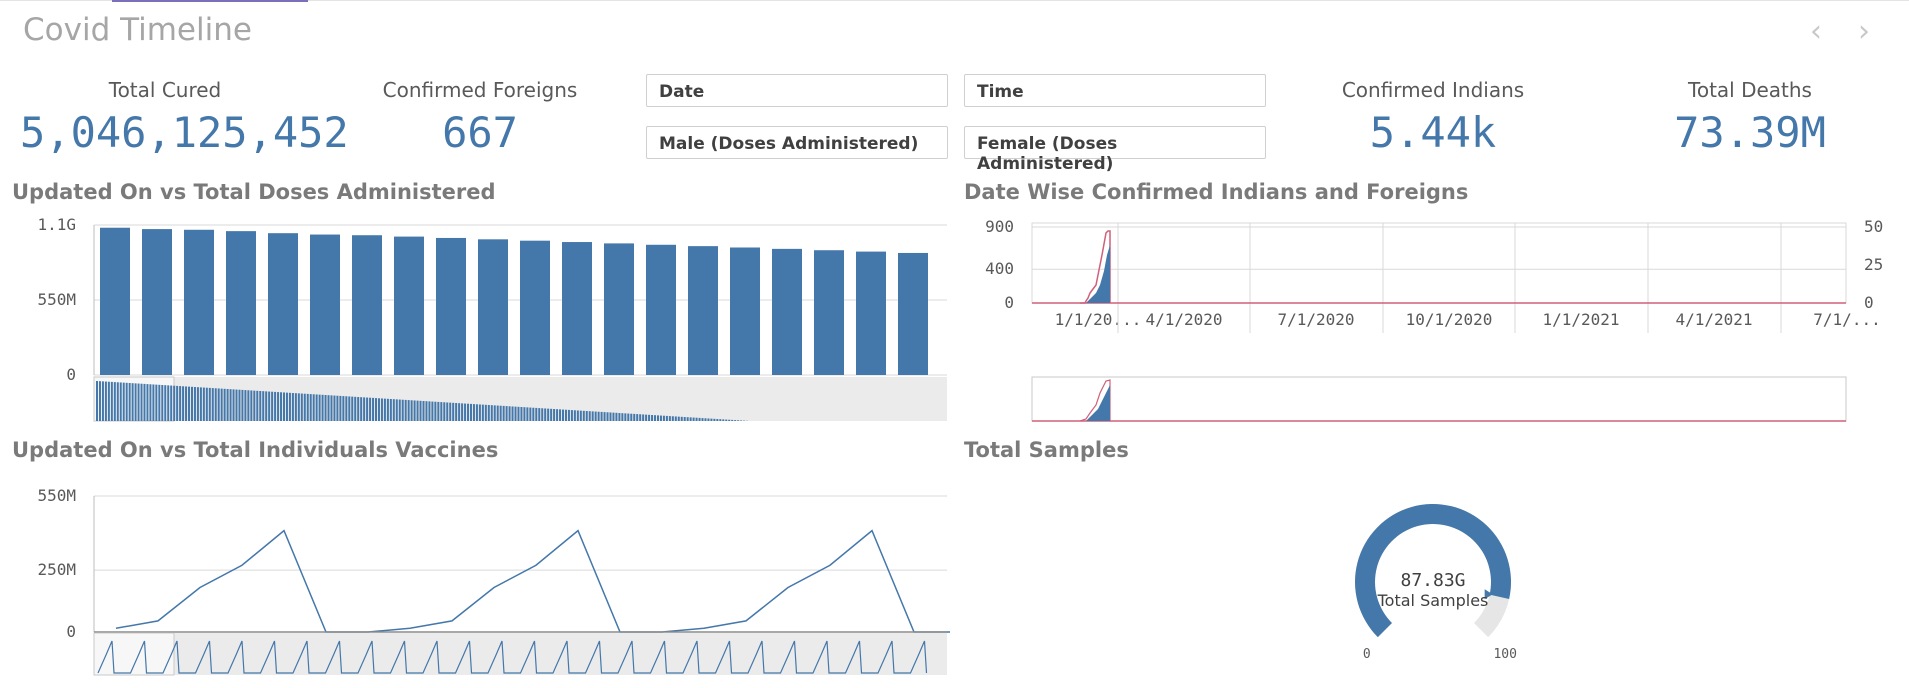  Describe the element at coordinates (1433, 90) in the screenshot. I see `kpi-label: Confirmed Indians` at that location.